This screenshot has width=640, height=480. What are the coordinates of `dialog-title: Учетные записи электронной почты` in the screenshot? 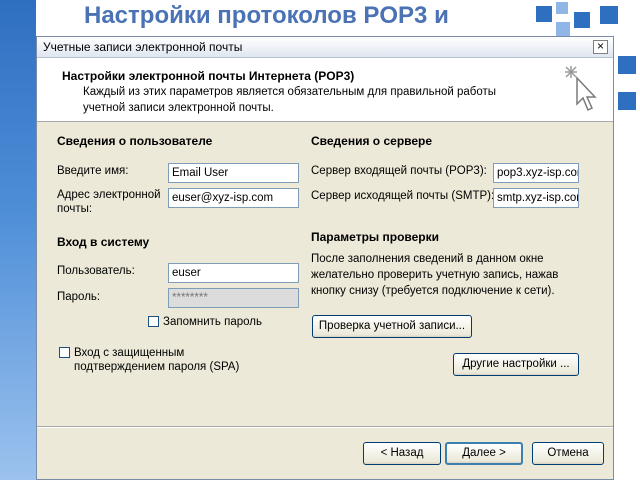 It's located at (143, 47).